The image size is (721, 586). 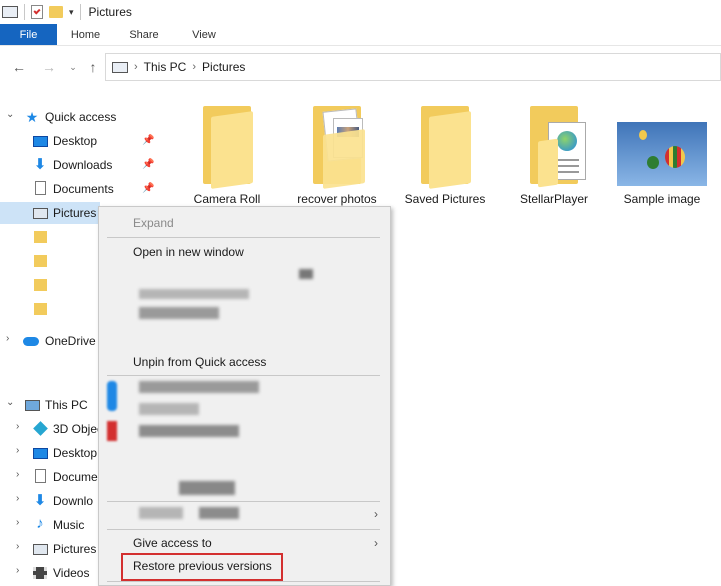 What do you see at coordinates (445, 199) in the screenshot?
I see `file-label: Saved Pictures` at bounding box center [445, 199].